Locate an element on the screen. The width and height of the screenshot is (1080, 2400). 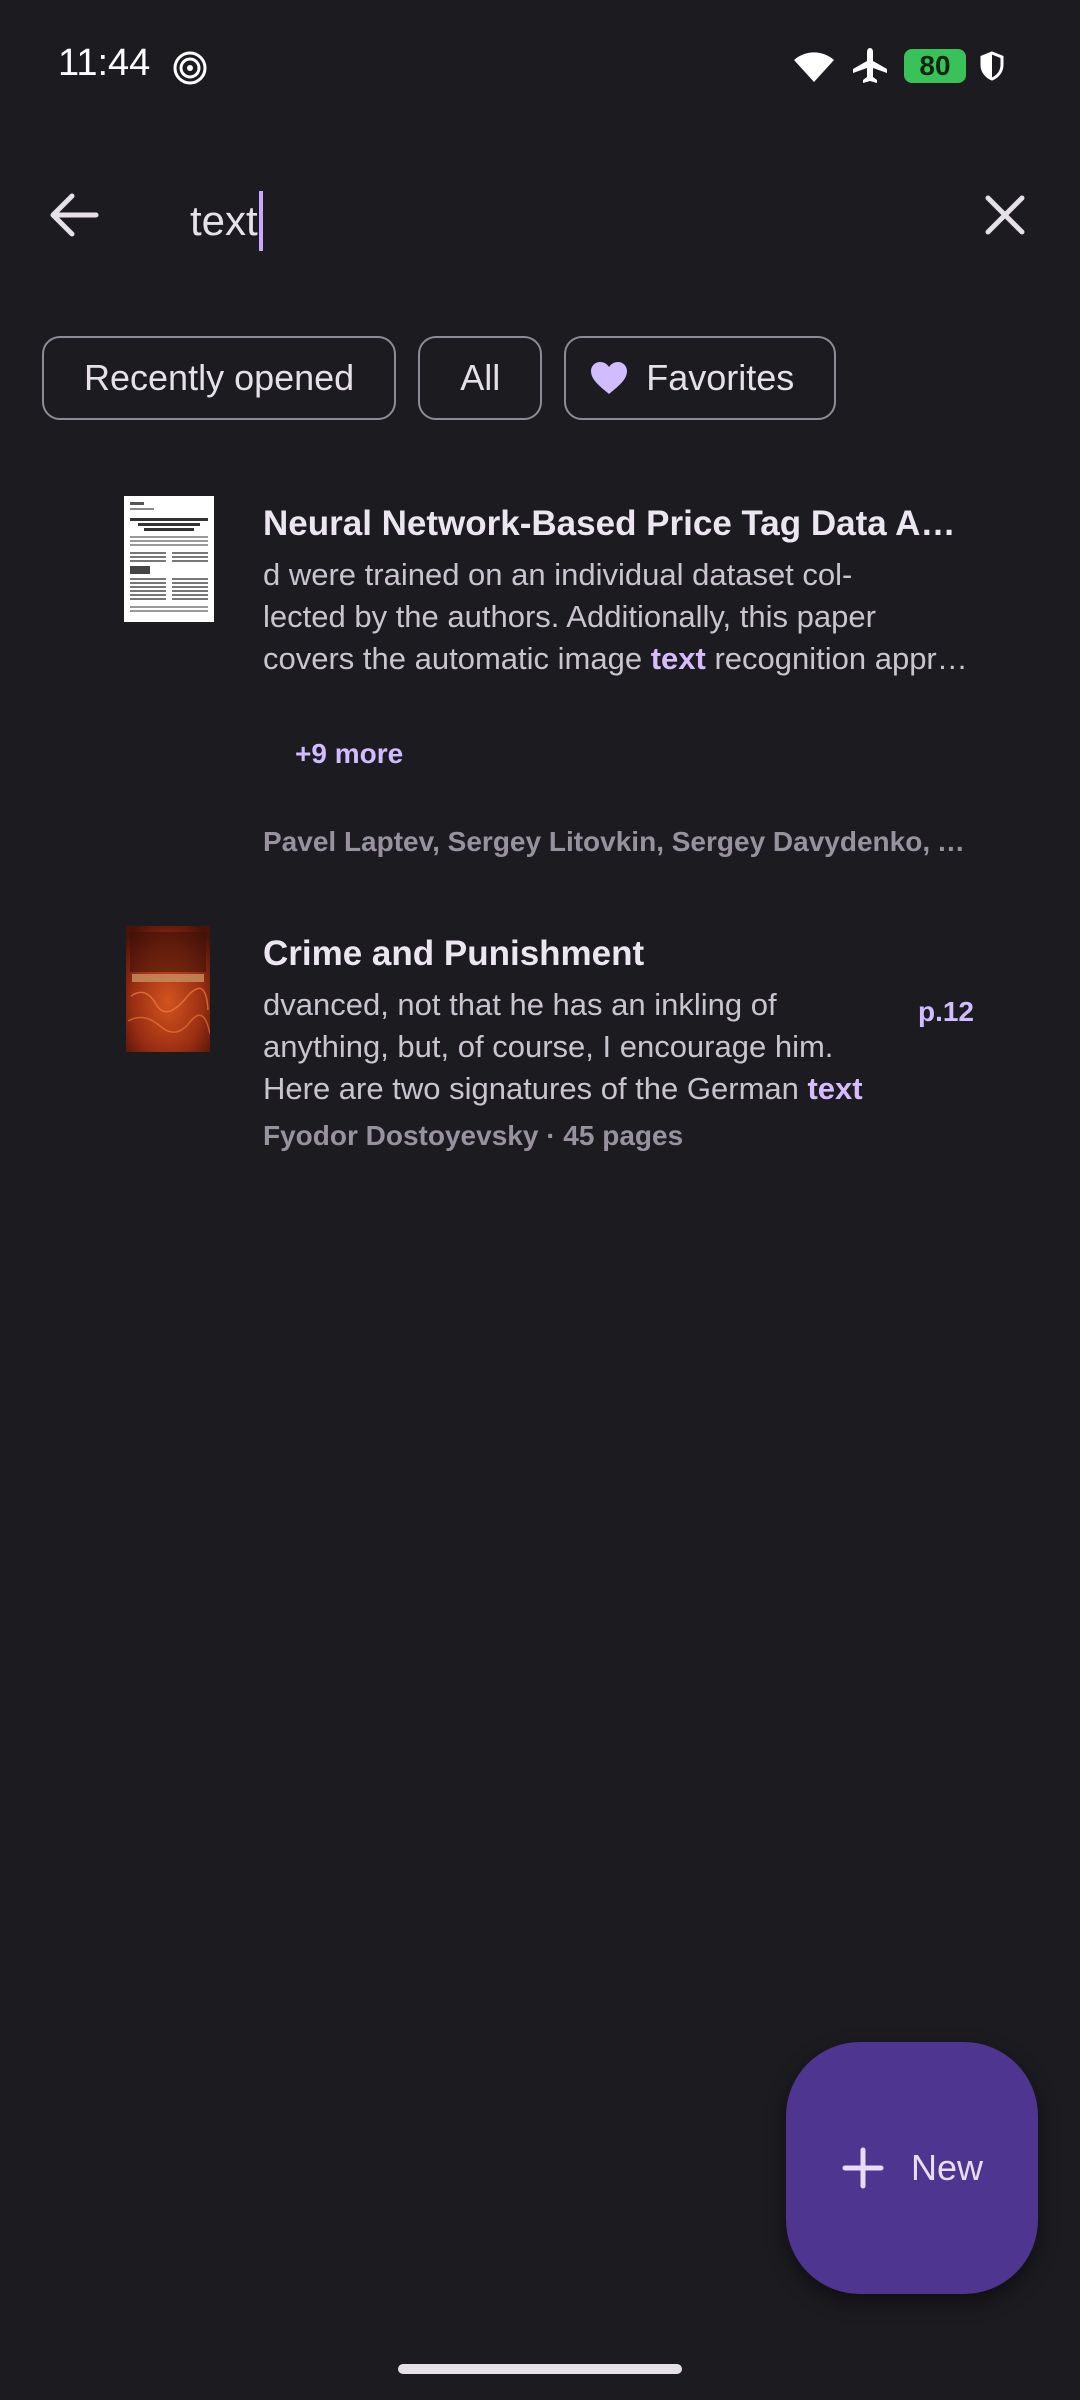
chip-all: All is located at coordinates (480, 378).